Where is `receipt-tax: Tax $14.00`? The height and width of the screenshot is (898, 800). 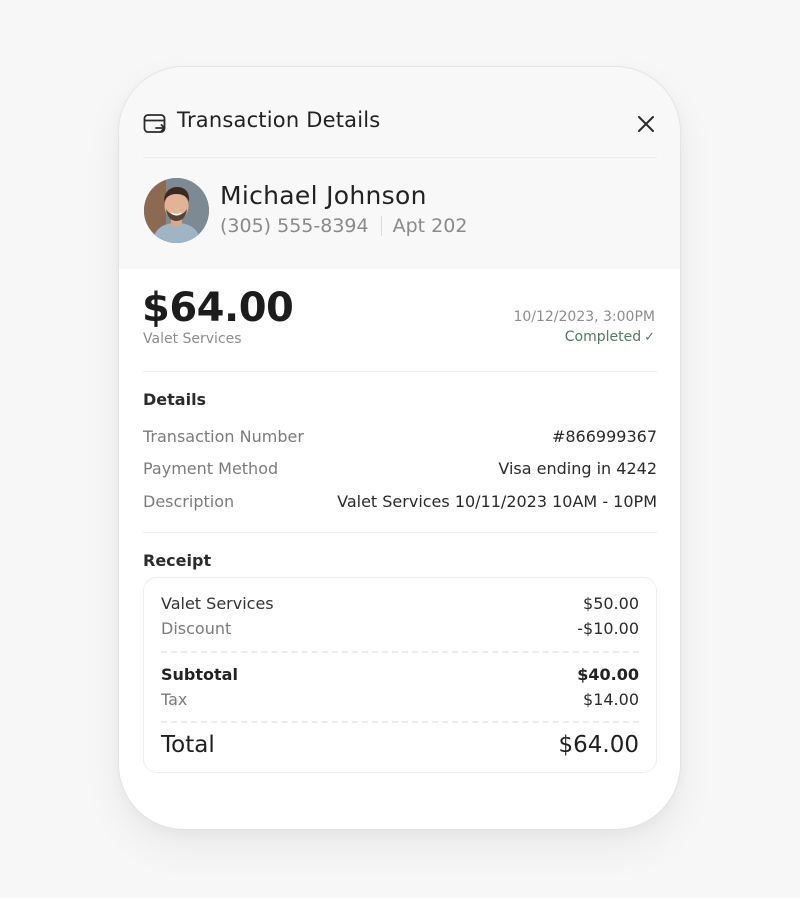 receipt-tax: Tax $14.00 is located at coordinates (400, 699).